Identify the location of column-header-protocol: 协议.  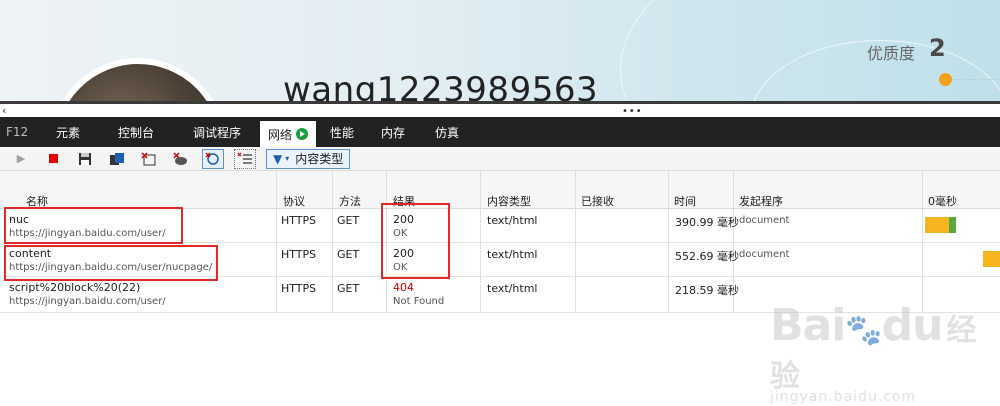
(294, 201).